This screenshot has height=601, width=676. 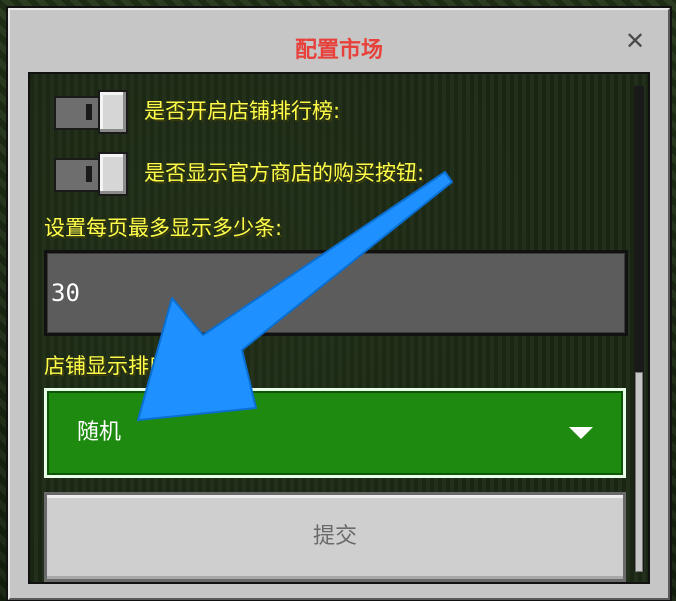 What do you see at coordinates (338, 50) in the screenshot?
I see `dialog-title: 配置市场` at bounding box center [338, 50].